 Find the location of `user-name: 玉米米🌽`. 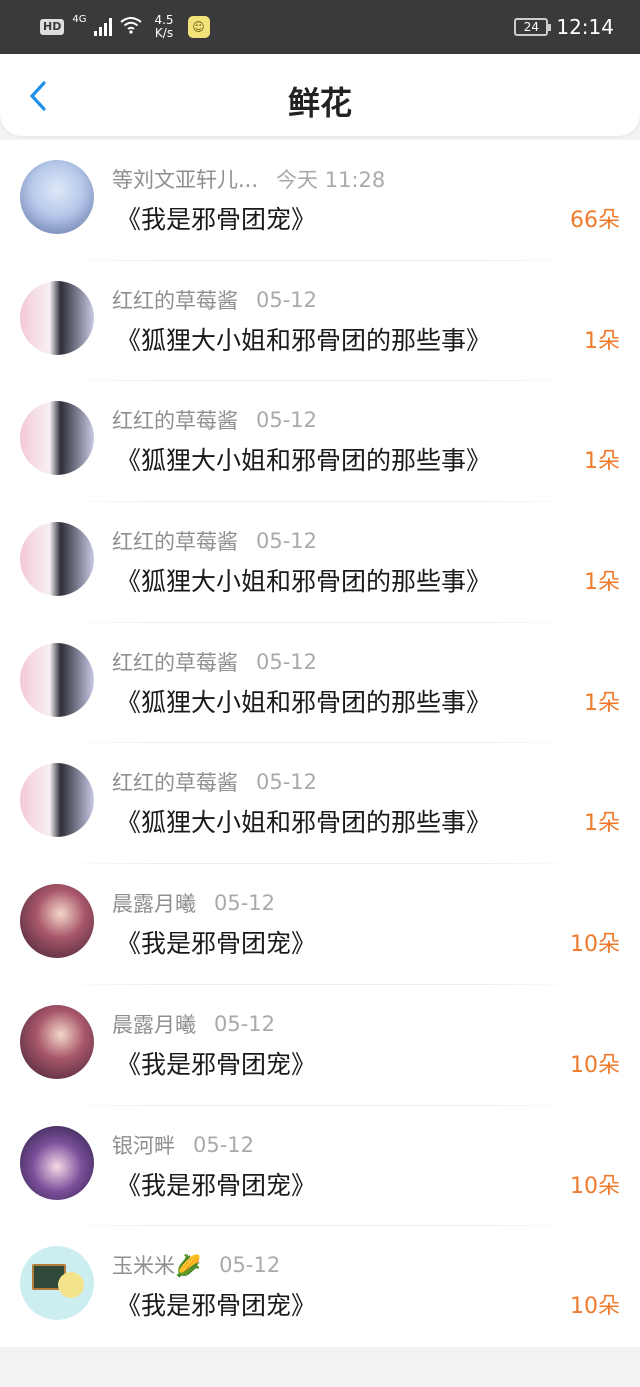

user-name: 玉米米🌽 is located at coordinates (156, 1265).